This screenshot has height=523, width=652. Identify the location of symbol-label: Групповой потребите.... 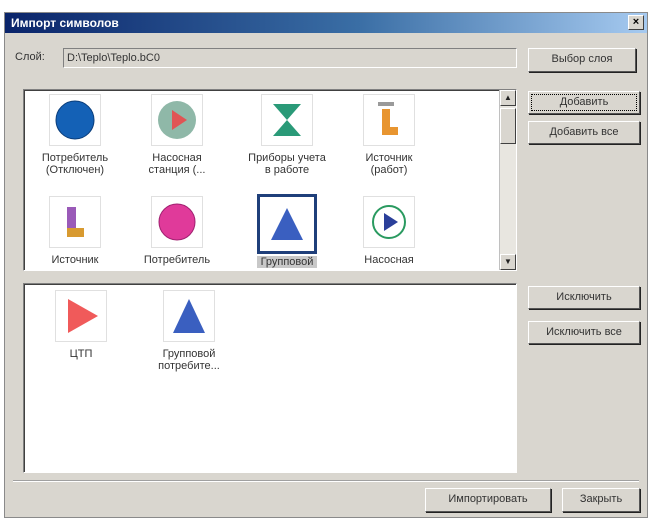
(189, 360).